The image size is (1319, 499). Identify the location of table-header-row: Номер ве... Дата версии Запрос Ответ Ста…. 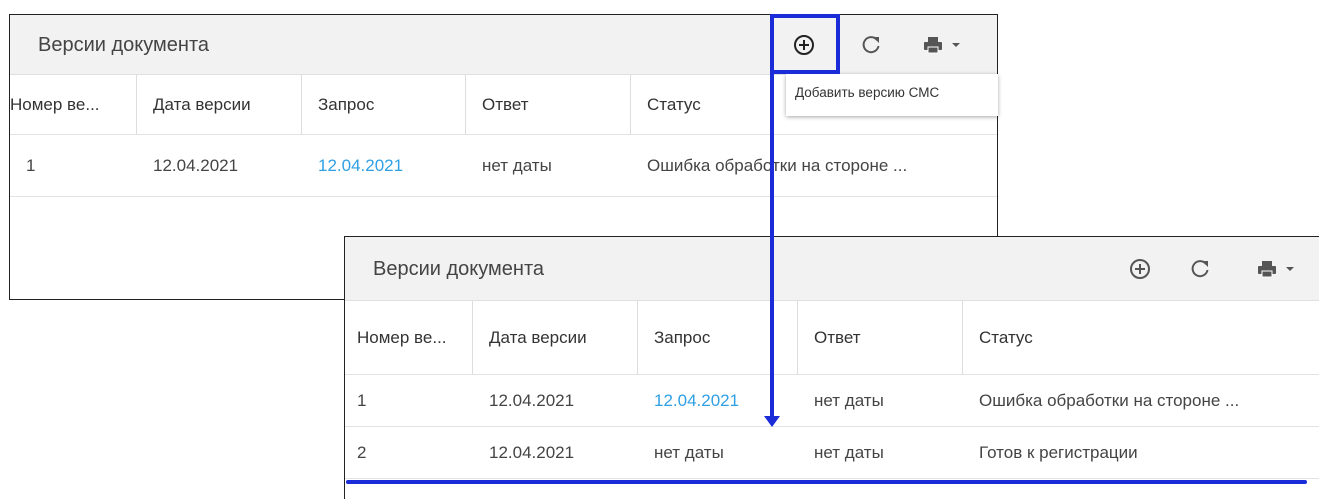
(832, 338).